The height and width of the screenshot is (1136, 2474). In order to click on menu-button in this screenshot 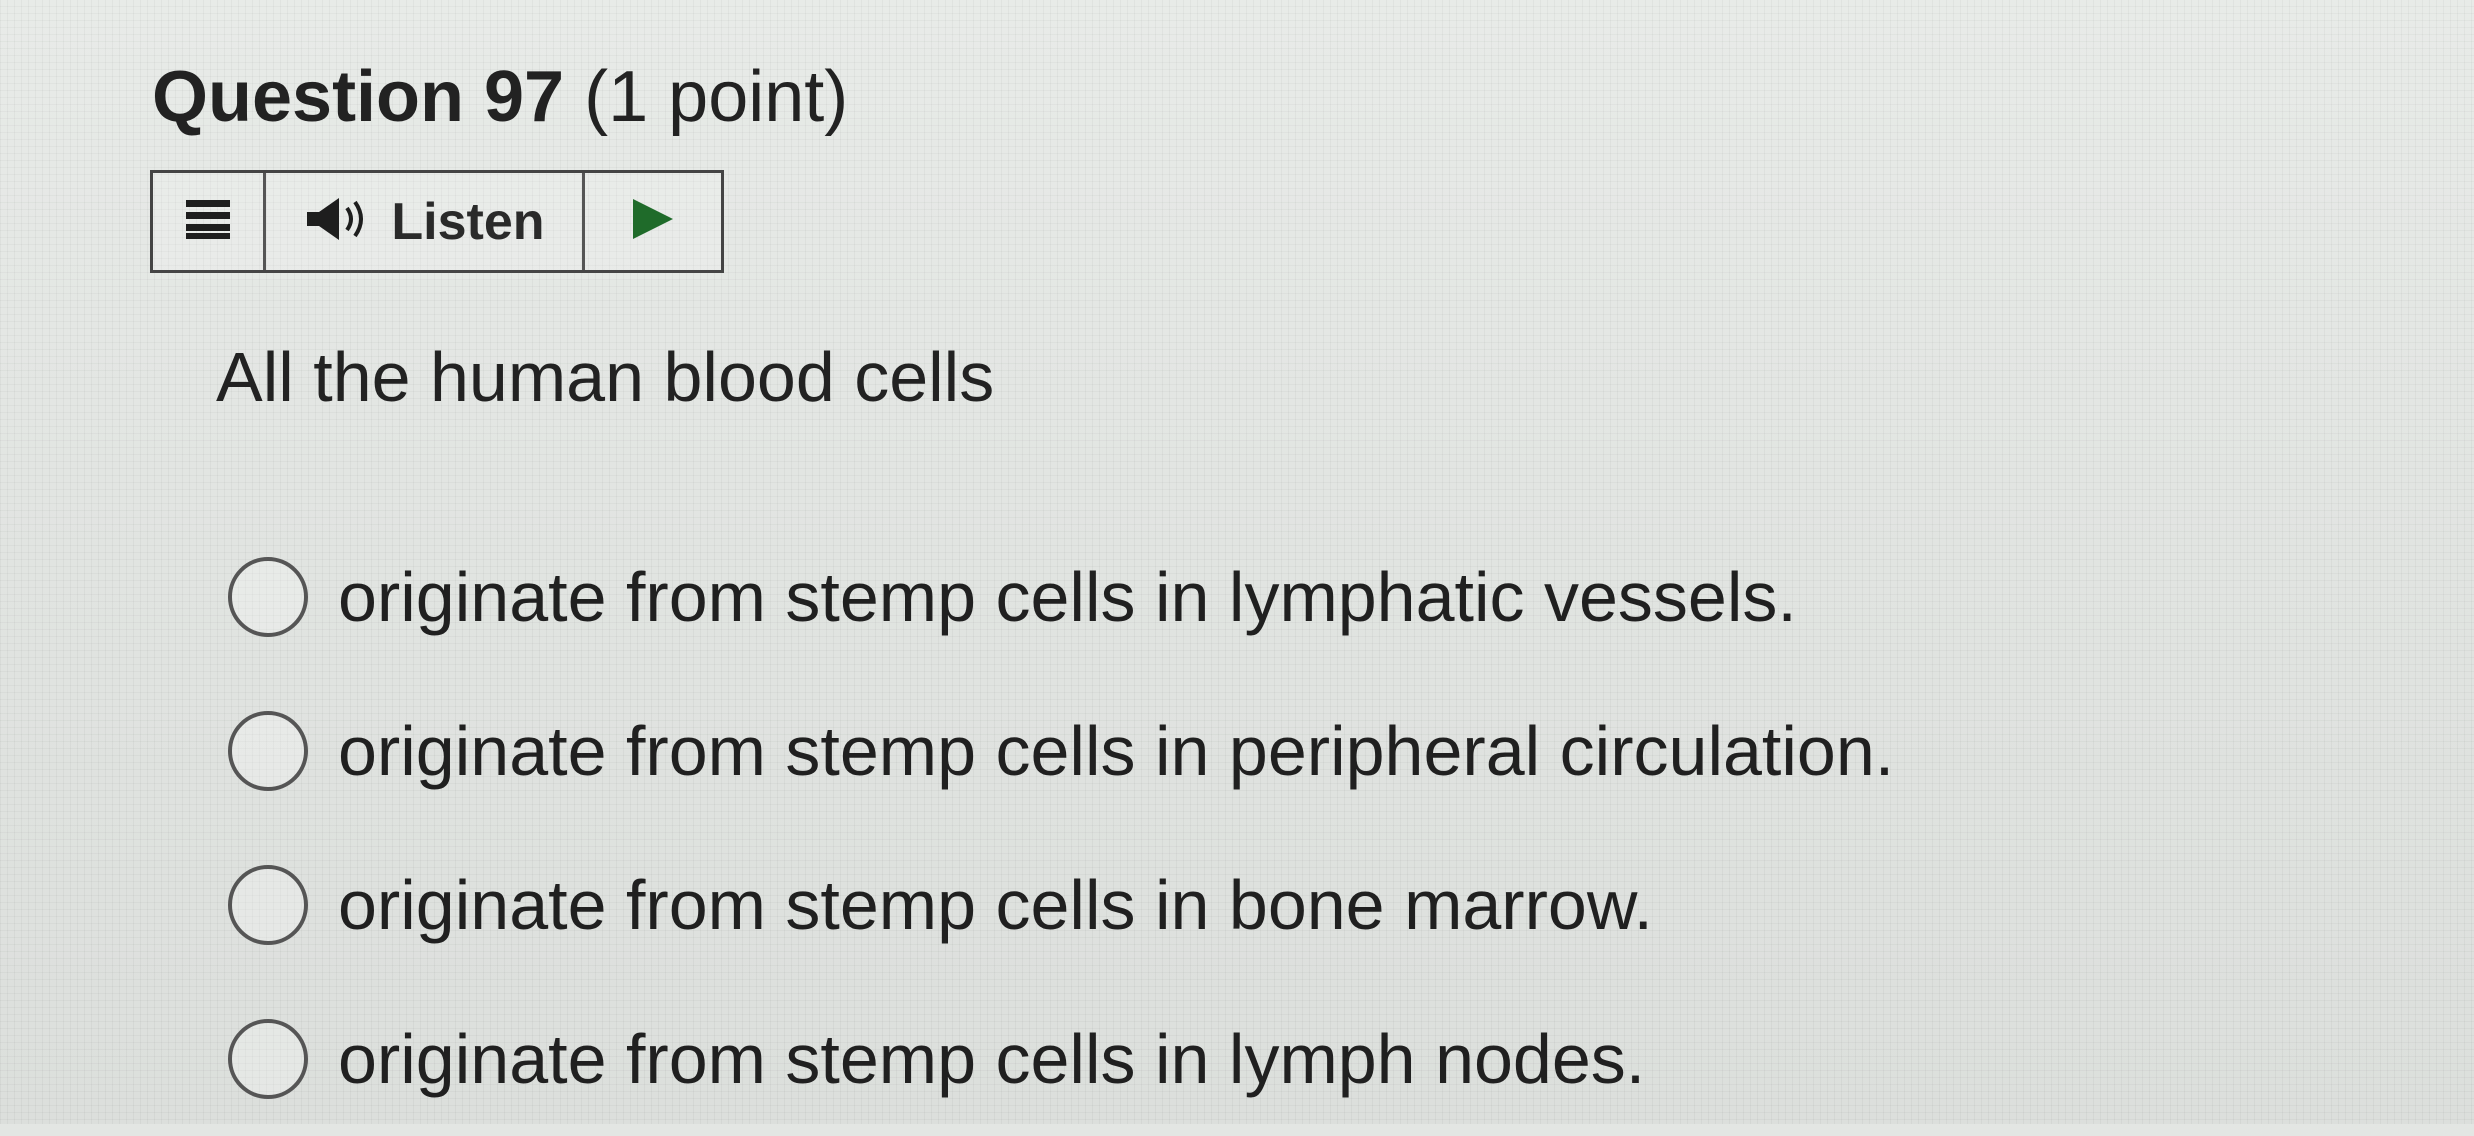, I will do `click(209, 221)`.